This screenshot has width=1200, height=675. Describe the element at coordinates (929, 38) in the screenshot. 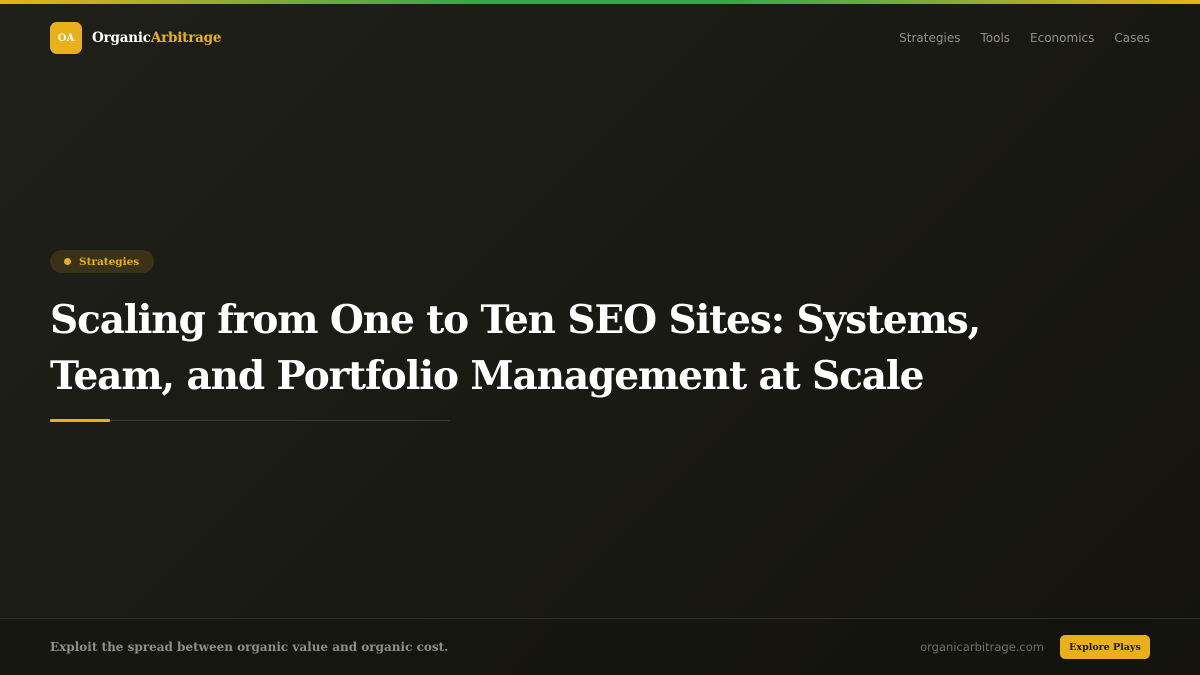

I see `nav-link-strategies: Strategies` at that location.